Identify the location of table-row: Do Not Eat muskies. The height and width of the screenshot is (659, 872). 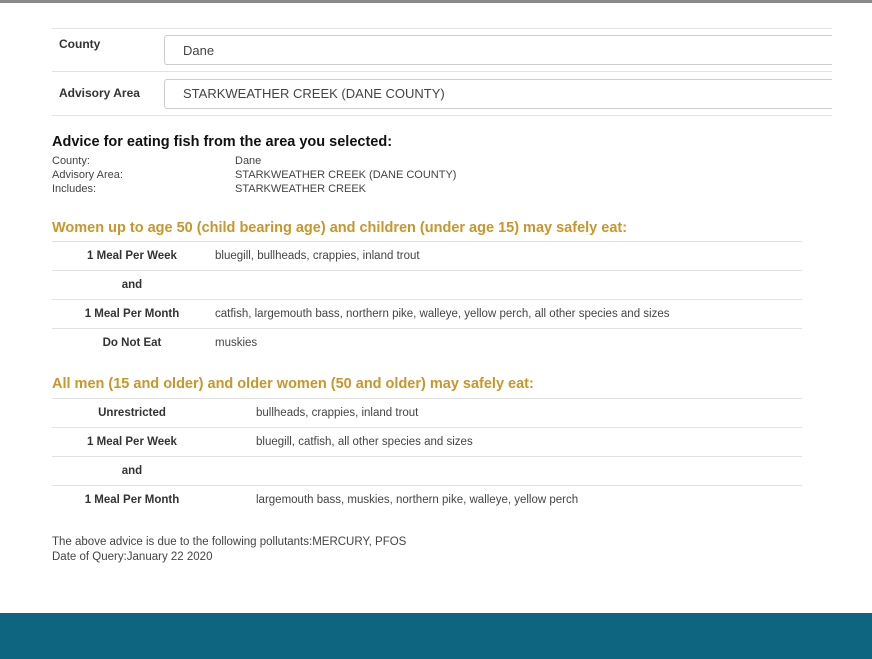
(427, 342).